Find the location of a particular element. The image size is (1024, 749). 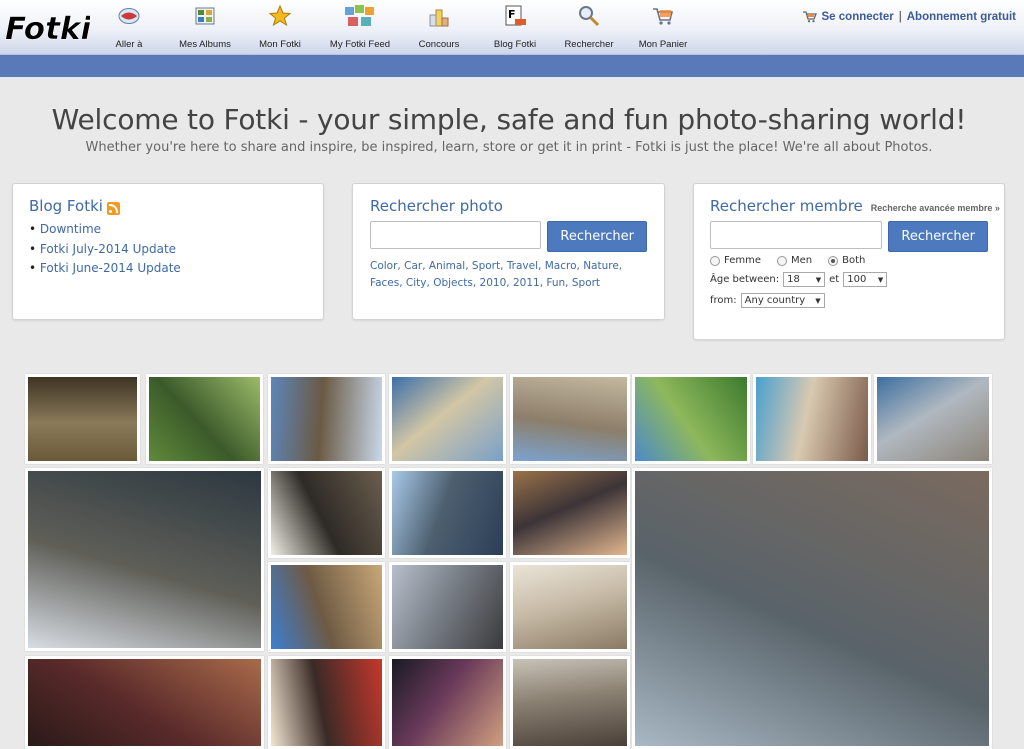

blog-title: Blog Fotki is located at coordinates (66, 206).